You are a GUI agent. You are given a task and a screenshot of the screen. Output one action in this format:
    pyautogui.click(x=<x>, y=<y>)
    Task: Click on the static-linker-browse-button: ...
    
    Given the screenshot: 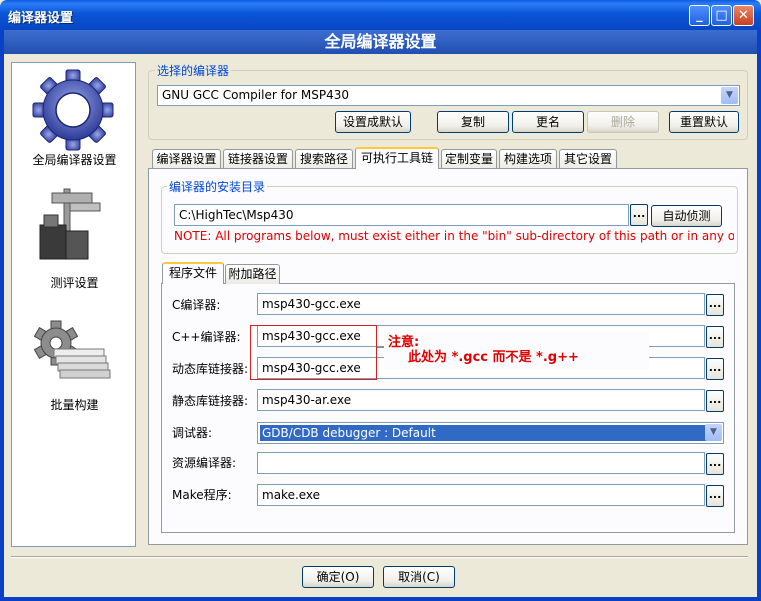 What is the action you would take?
    pyautogui.click(x=715, y=401)
    